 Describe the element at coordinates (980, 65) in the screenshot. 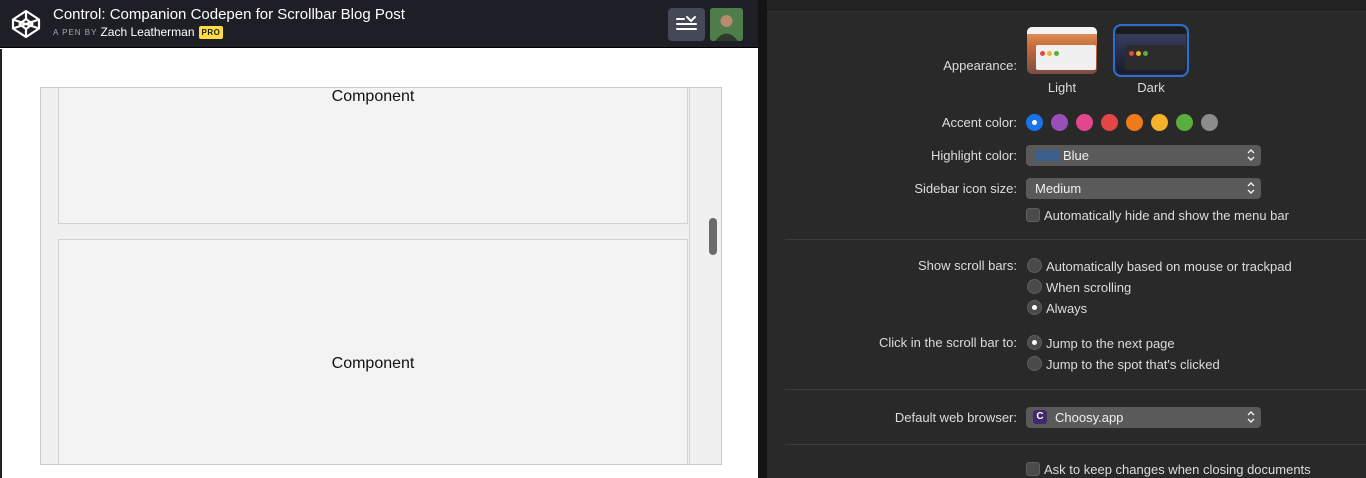

I see `appearance-label: Appearance:` at that location.